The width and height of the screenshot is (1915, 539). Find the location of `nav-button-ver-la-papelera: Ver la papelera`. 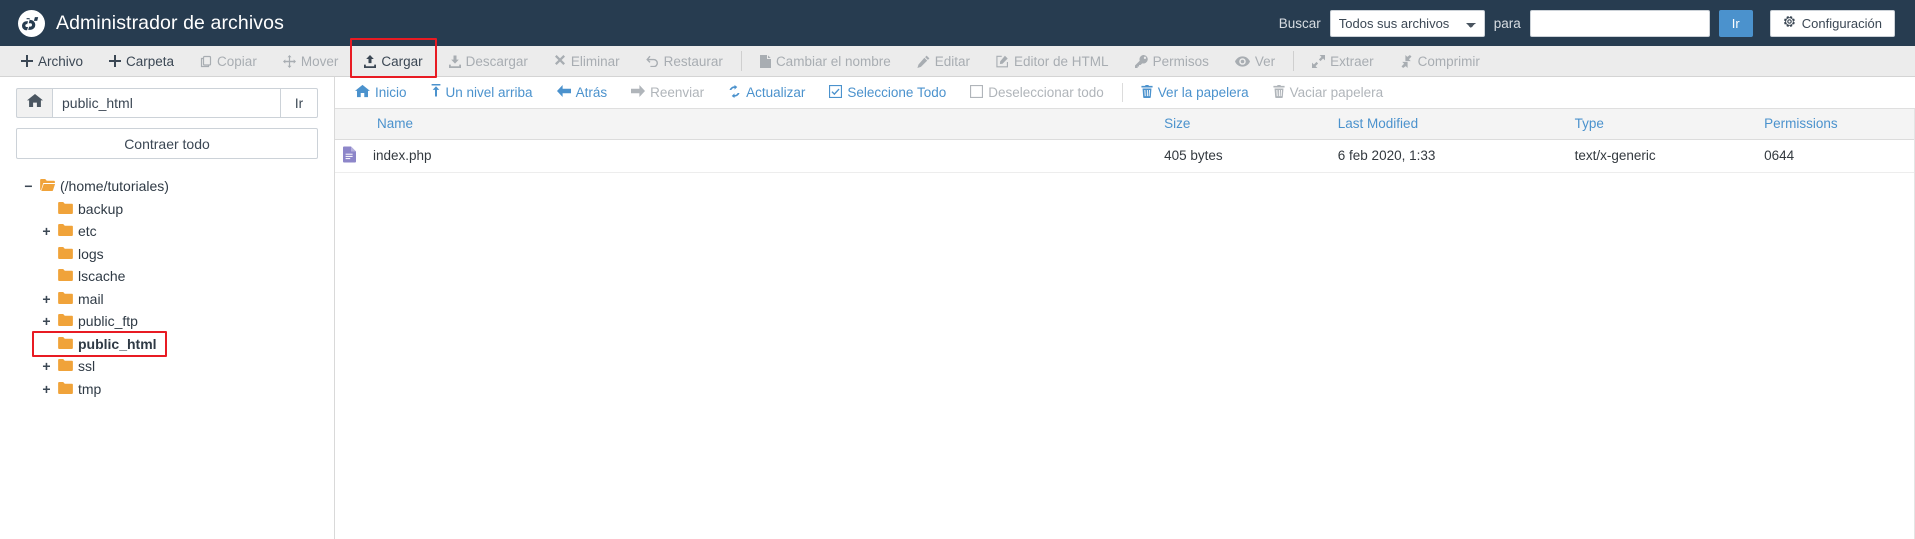

nav-button-ver-la-papelera: Ver la papelera is located at coordinates (1195, 93).